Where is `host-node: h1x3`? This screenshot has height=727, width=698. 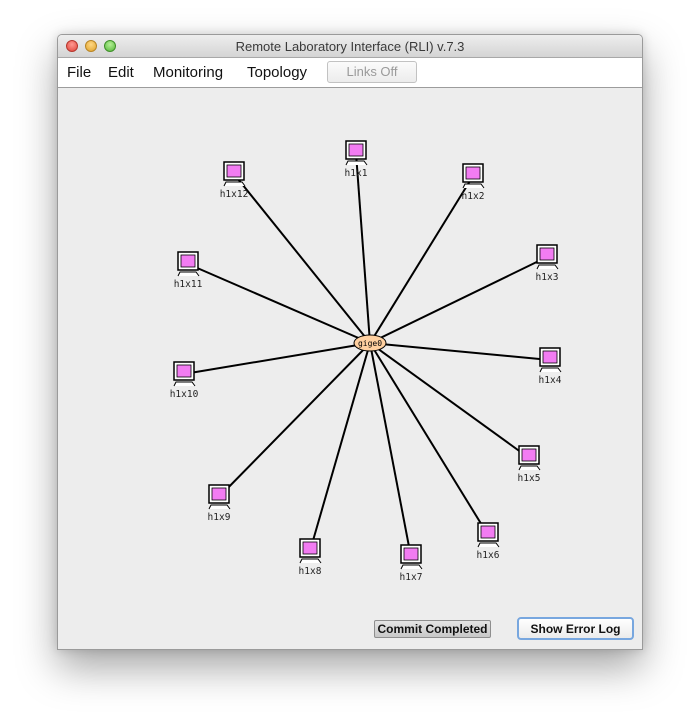 host-node: h1x3 is located at coordinates (547, 263).